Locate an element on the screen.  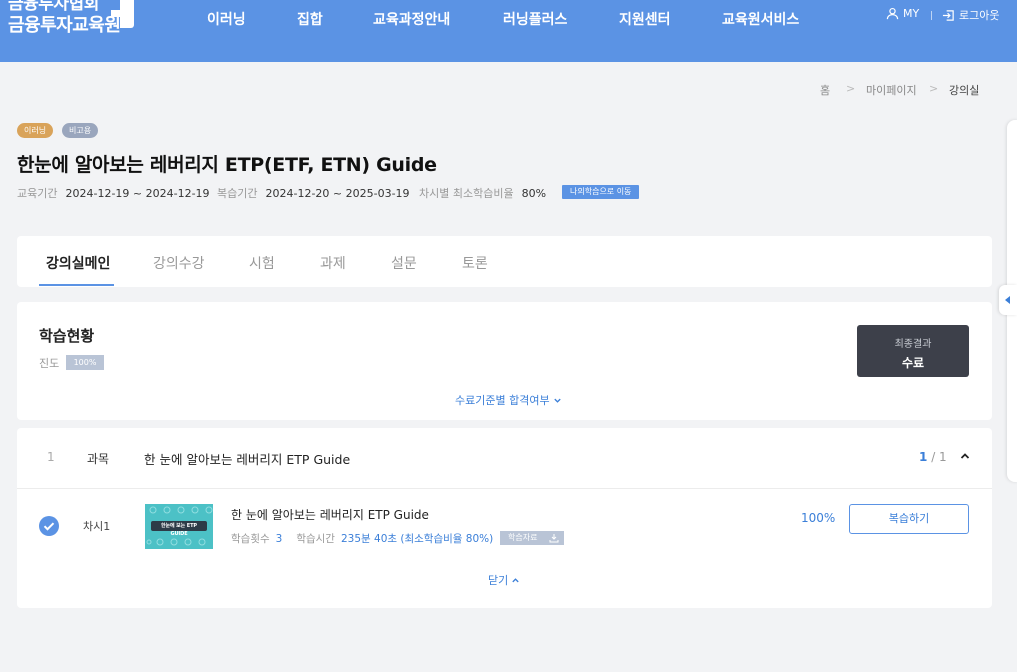
user-icon is located at coordinates (892, 13).